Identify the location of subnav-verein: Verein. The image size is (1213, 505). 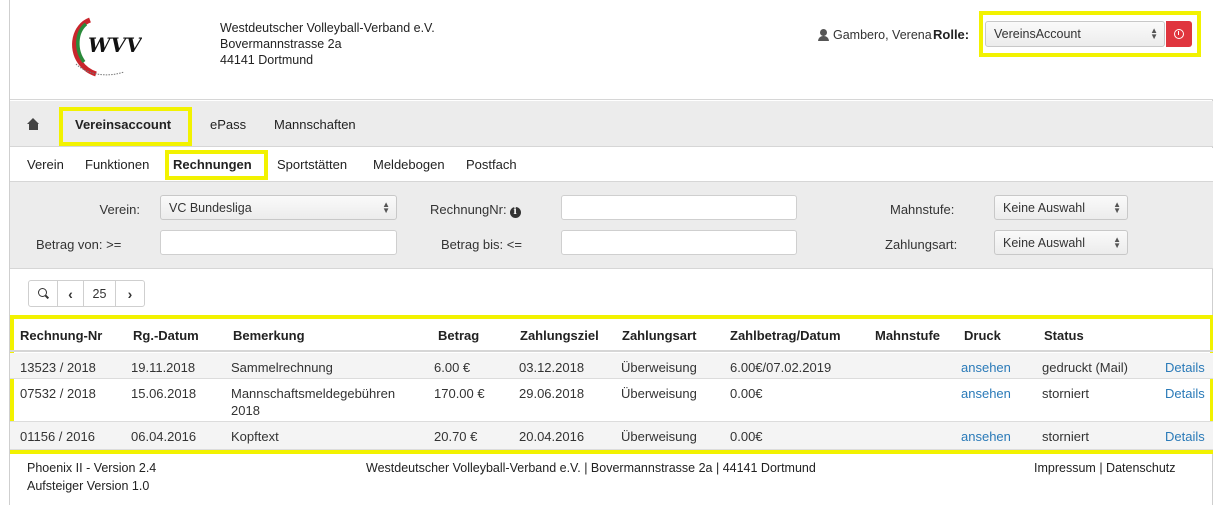
(45, 164).